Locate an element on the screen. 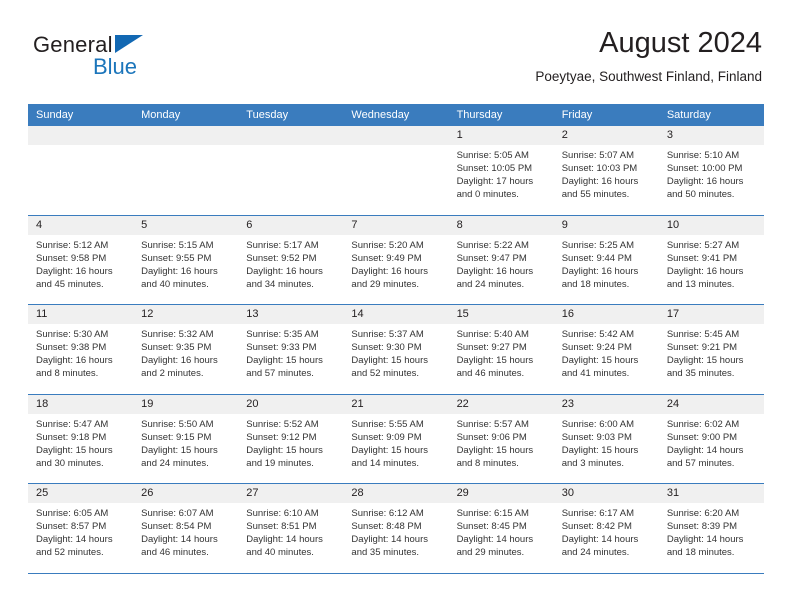 The width and height of the screenshot is (792, 612). day-number: 23 is located at coordinates (606, 404).